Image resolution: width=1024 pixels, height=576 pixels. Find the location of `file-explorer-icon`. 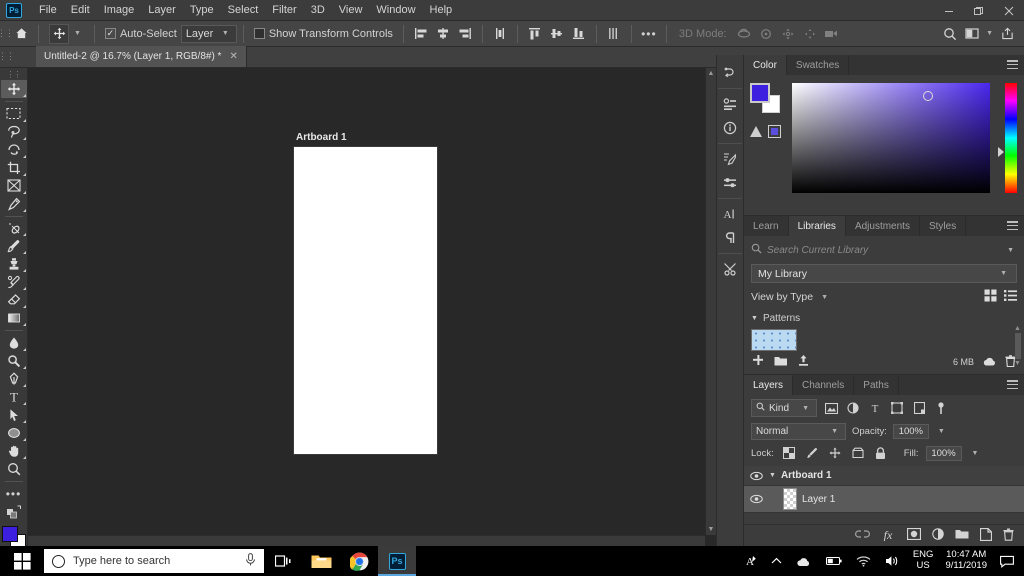

file-explorer-icon is located at coordinates (321, 561).